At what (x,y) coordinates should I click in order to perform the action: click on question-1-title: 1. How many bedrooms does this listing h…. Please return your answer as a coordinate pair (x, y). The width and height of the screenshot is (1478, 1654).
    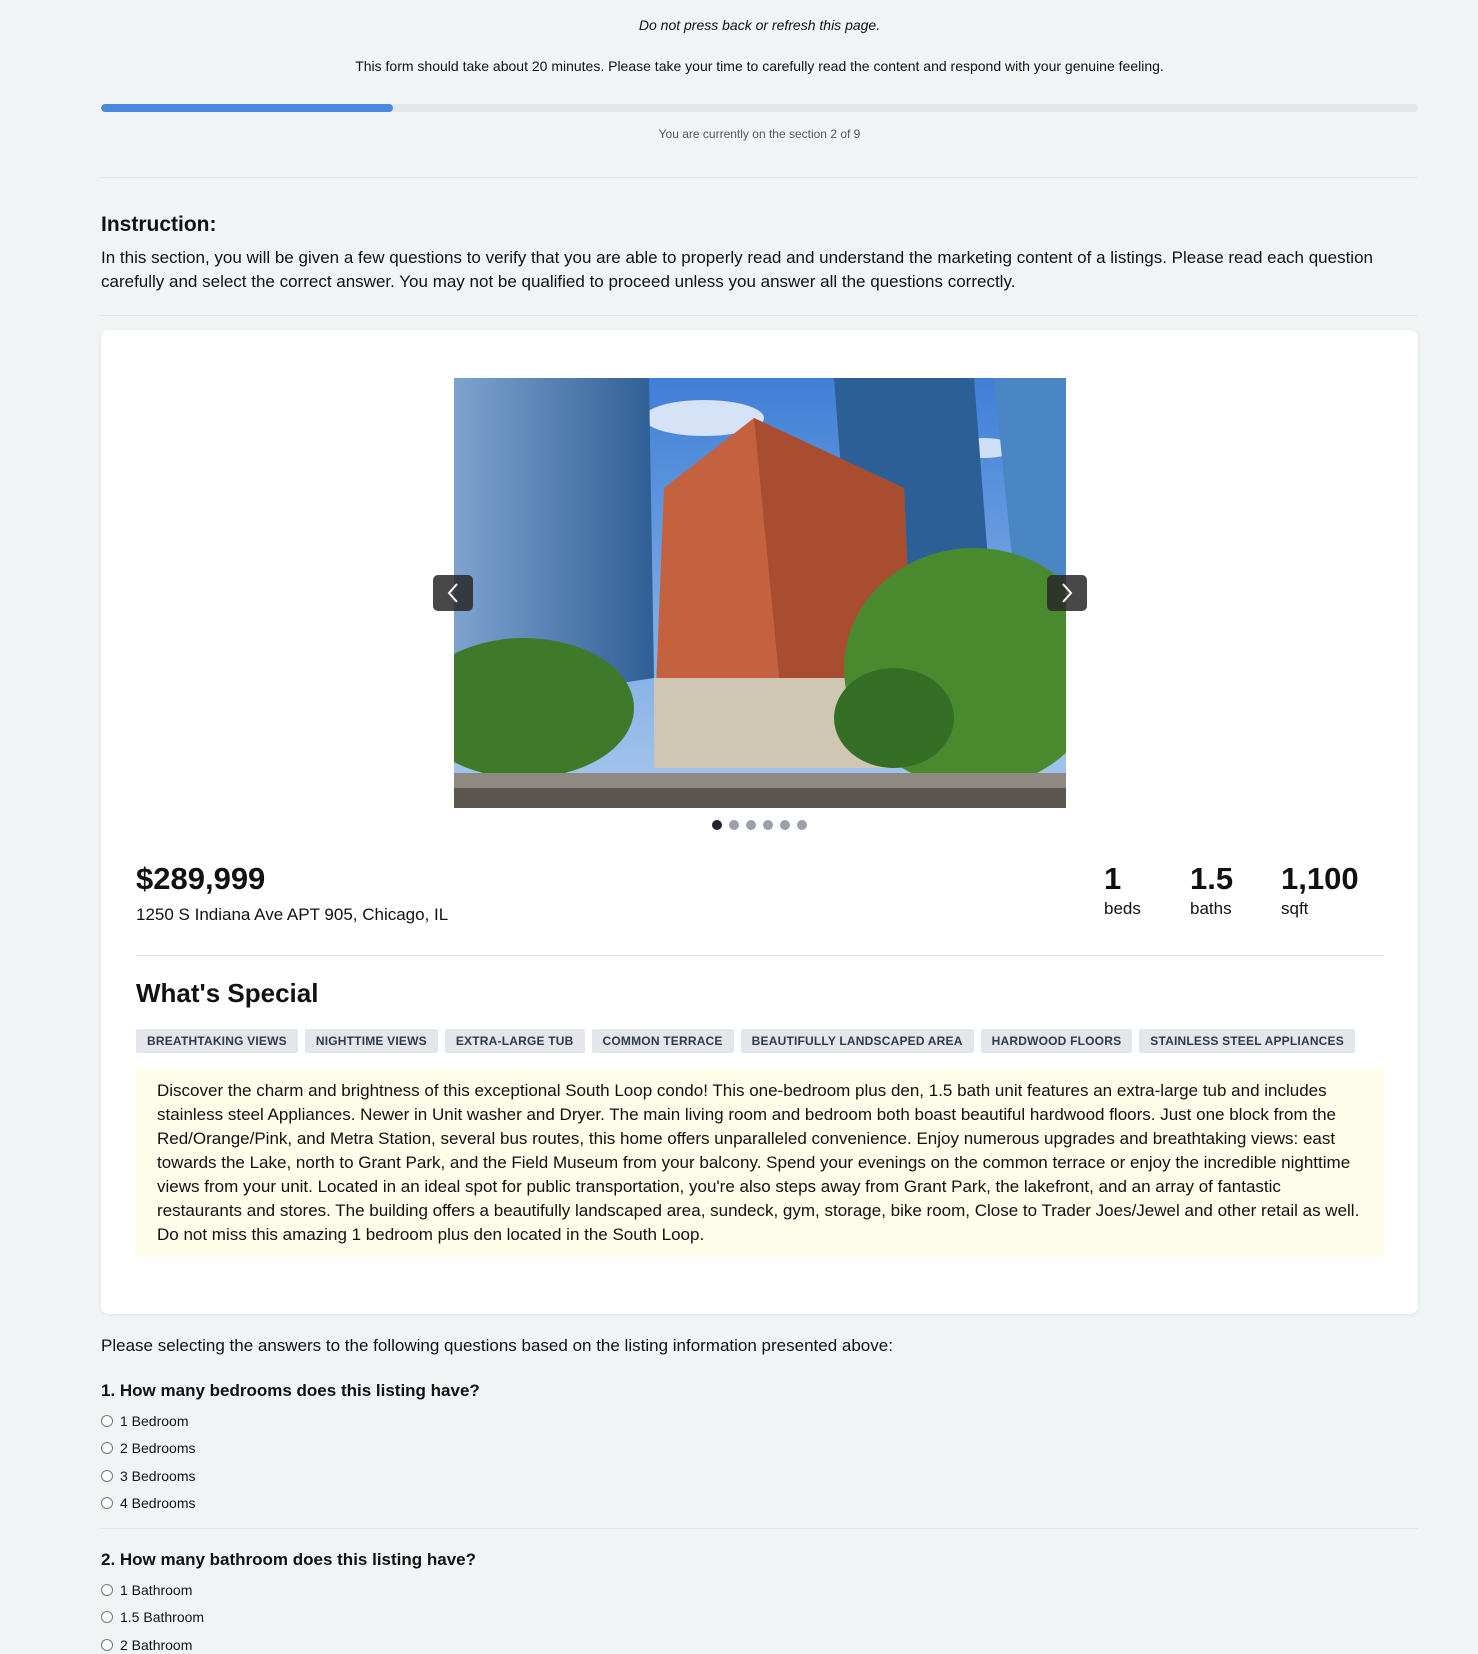
    Looking at the image, I should click on (290, 1390).